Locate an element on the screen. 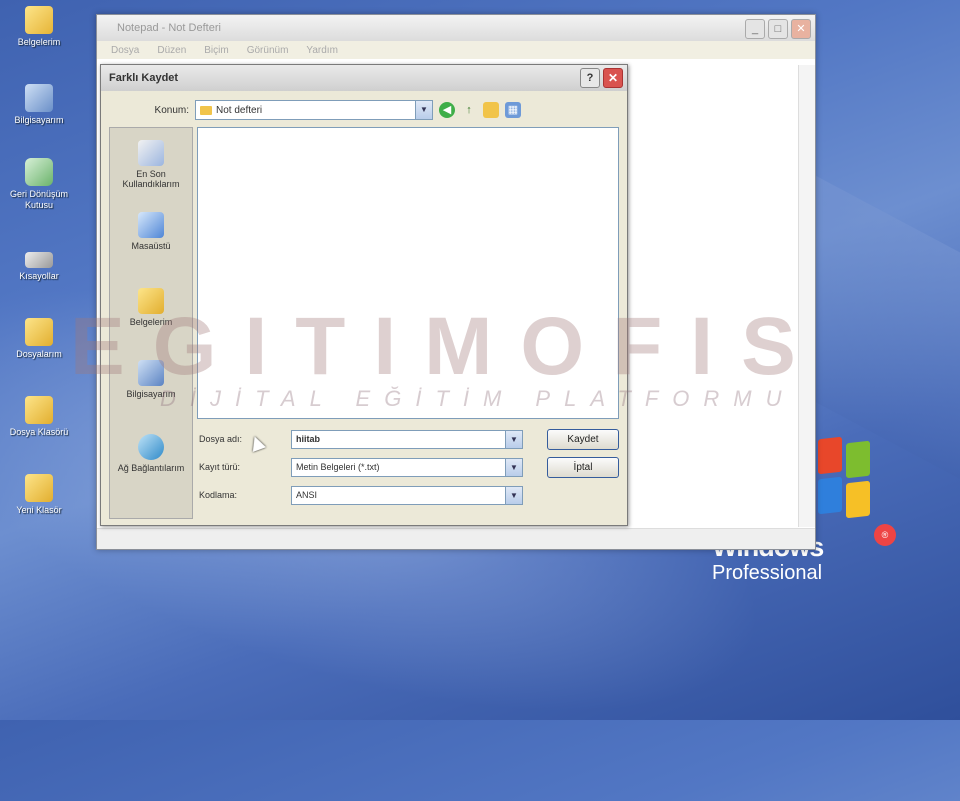 The image size is (960, 801). desktop-icon-folder: Dosya Klasörü is located at coordinates (39, 417).